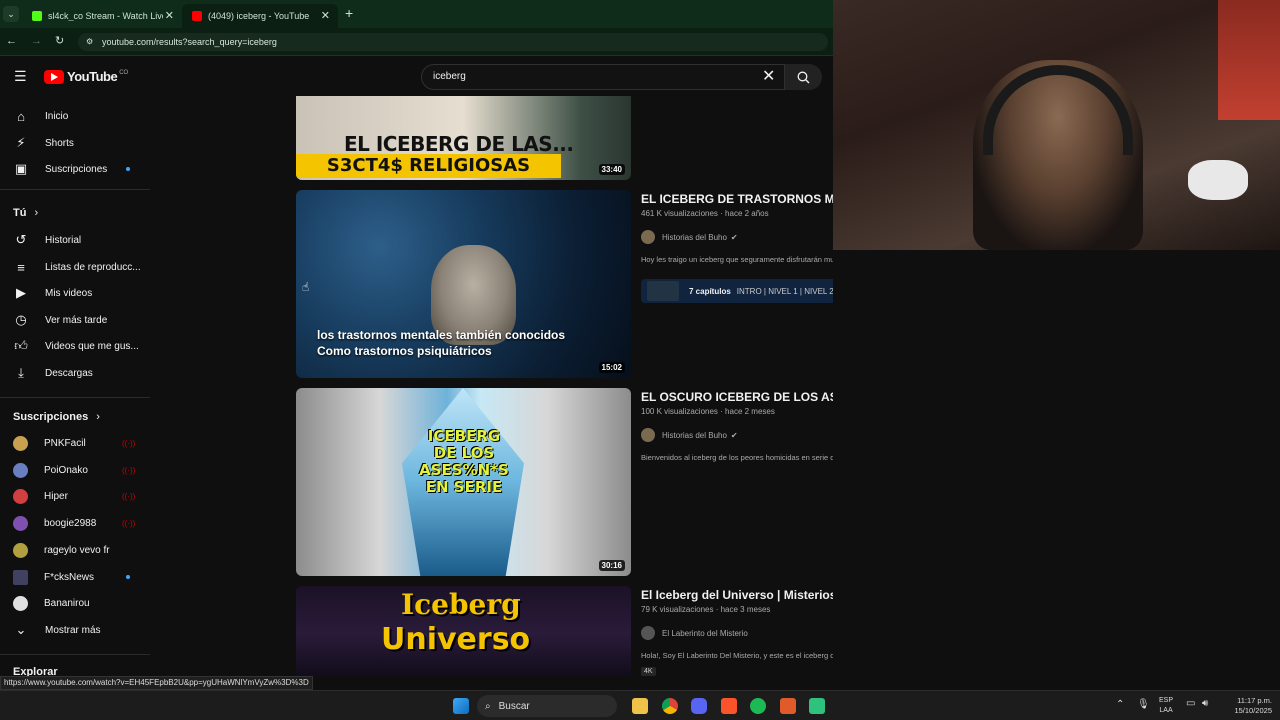 This screenshot has width=1280, height=720. Describe the element at coordinates (102, 16) in the screenshot. I see `tab-stream: sl4ck_co Stream - Watch Live o ✕` at that location.